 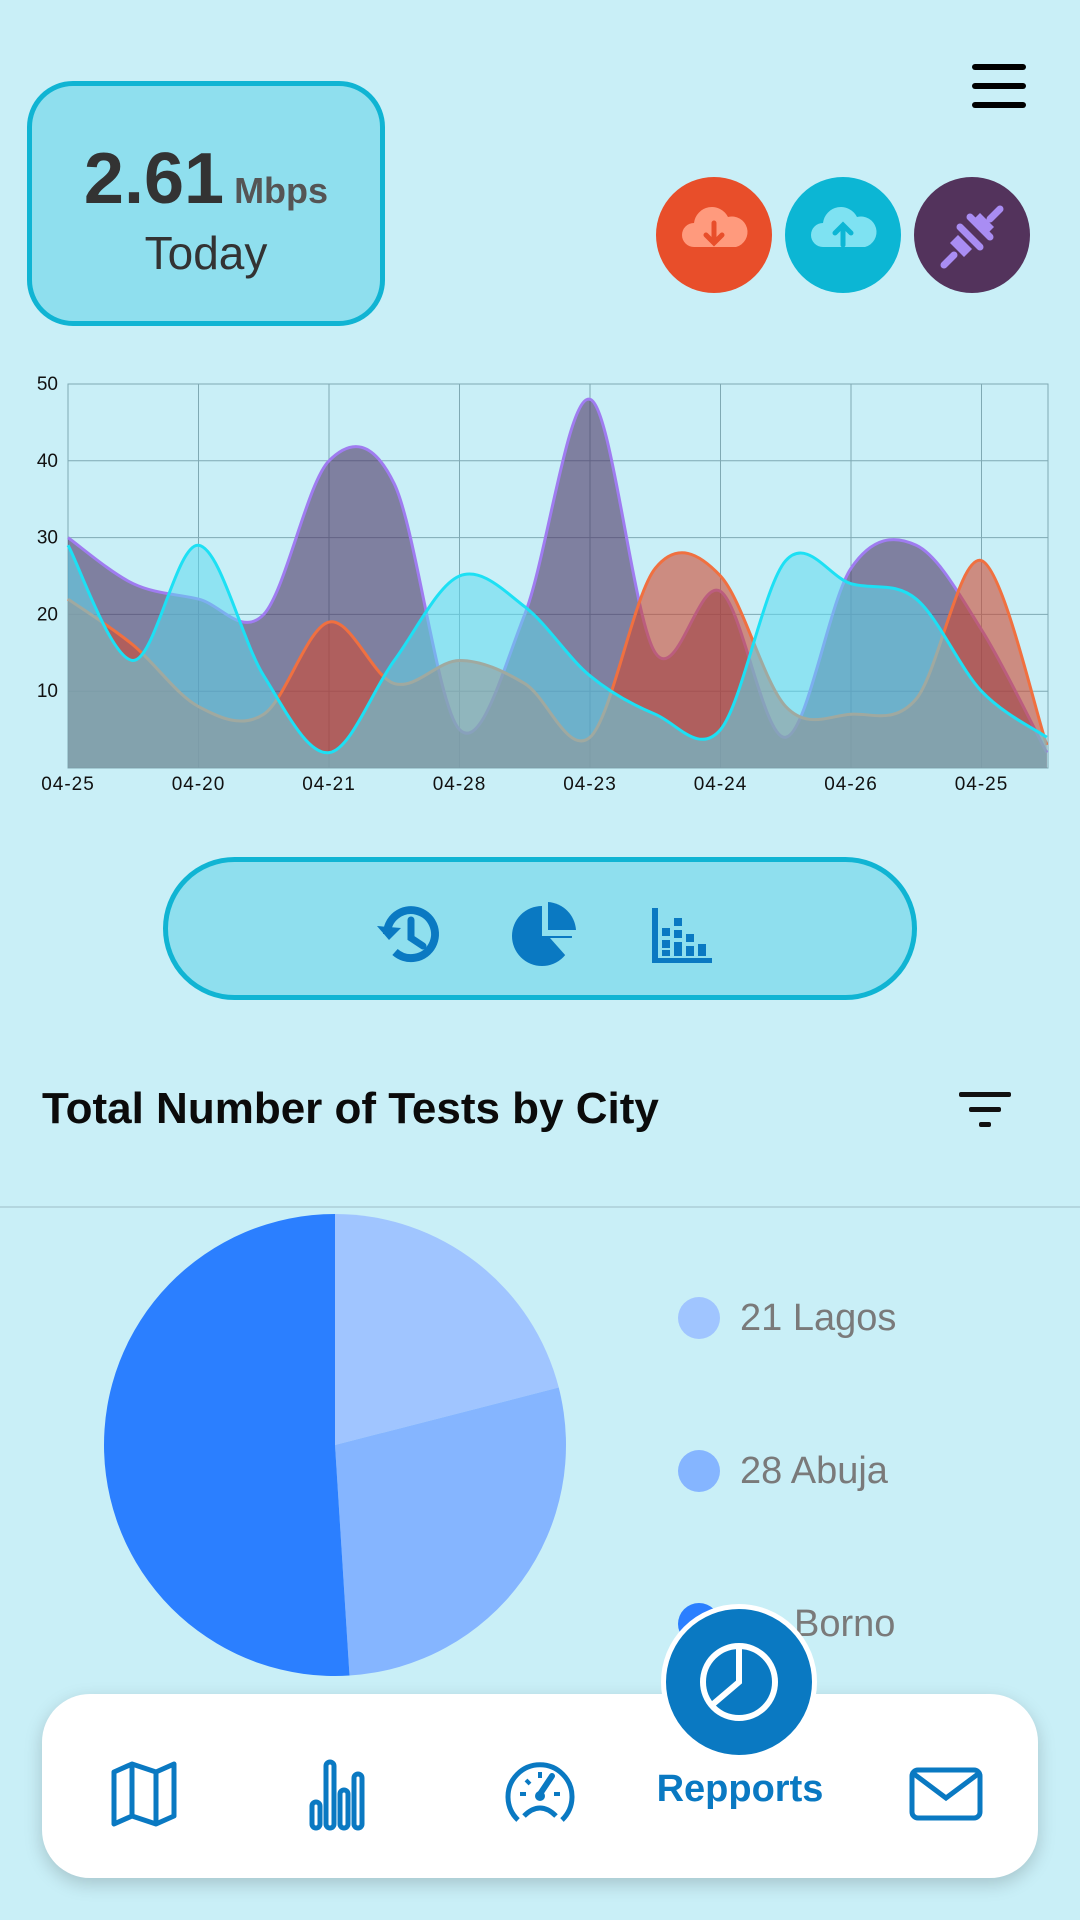 I want to click on x-tick-label: 04-23, so click(x=590, y=784).